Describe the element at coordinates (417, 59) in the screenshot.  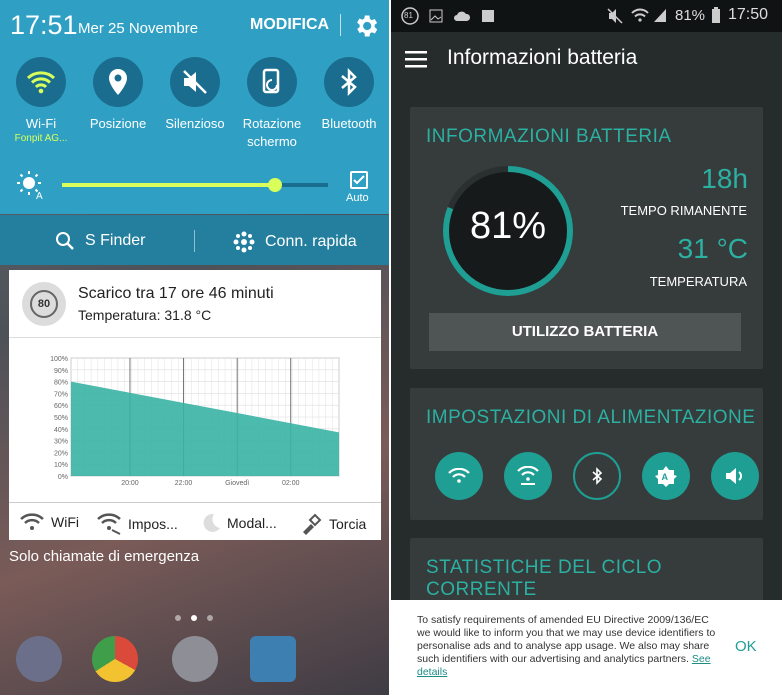
I see `hamburger-menu-icon` at that location.